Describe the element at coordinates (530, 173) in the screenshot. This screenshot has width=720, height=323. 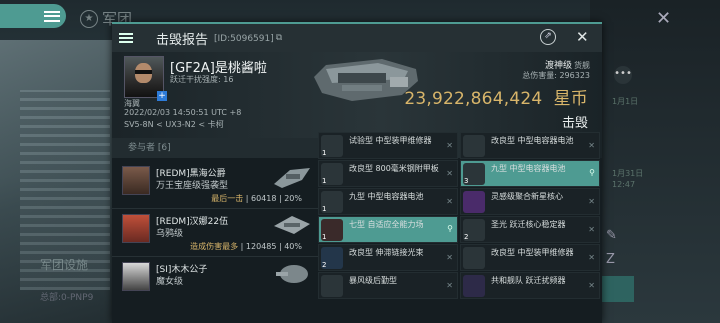
I see `item-cell: 3 九型 中型电容器电池 ⚲` at that location.